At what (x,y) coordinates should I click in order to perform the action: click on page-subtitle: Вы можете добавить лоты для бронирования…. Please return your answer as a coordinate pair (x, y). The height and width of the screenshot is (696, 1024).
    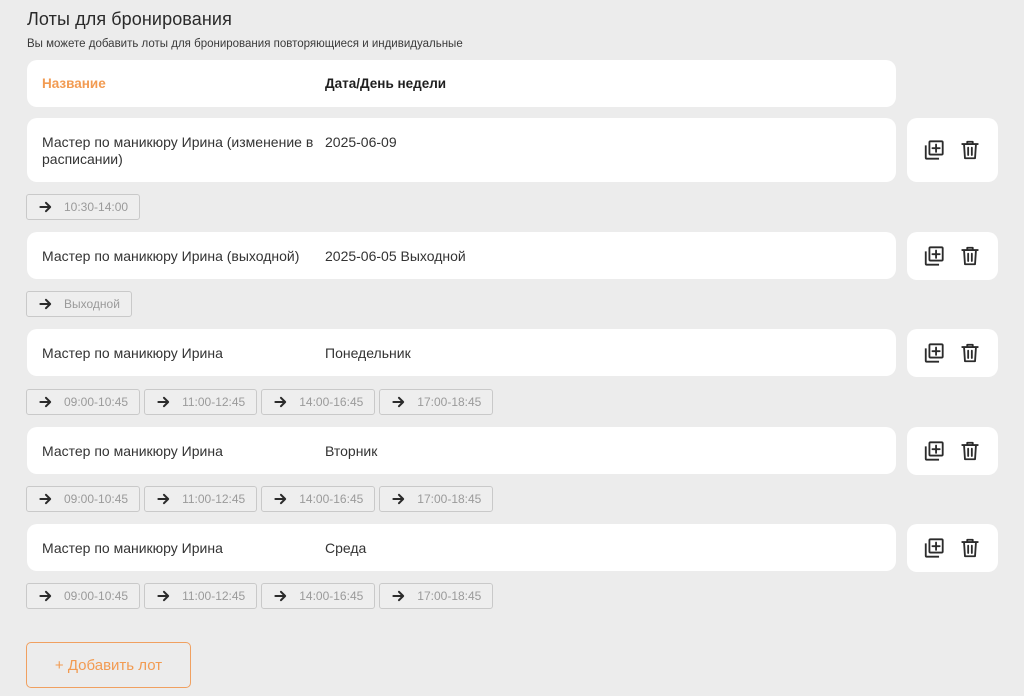
    Looking at the image, I should click on (245, 44).